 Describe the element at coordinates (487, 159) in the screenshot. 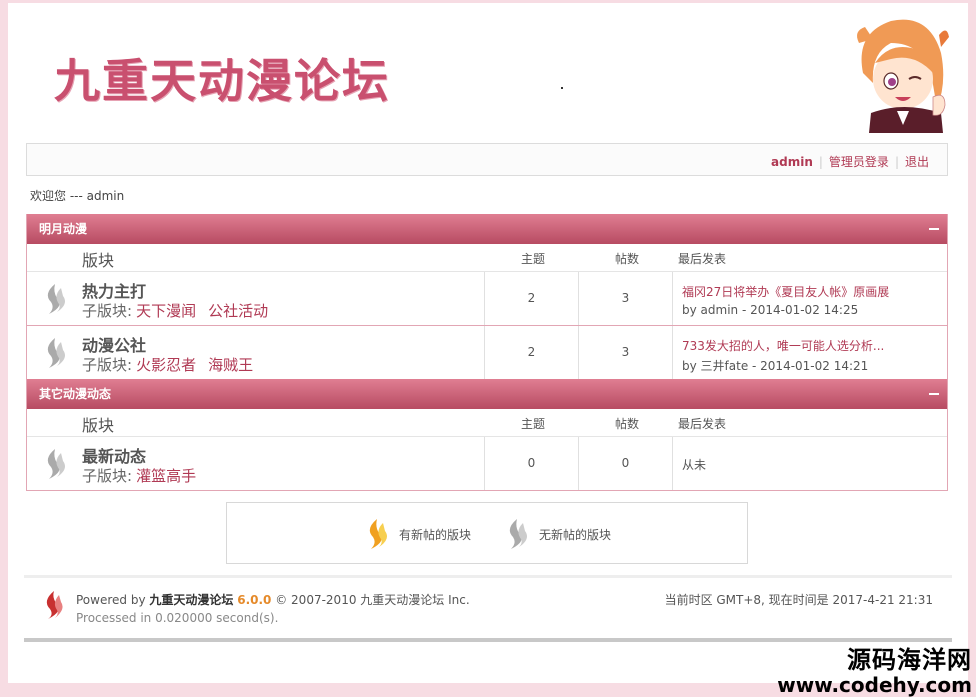

I see `user-bar: admin | 管理员登录 | 退出` at that location.